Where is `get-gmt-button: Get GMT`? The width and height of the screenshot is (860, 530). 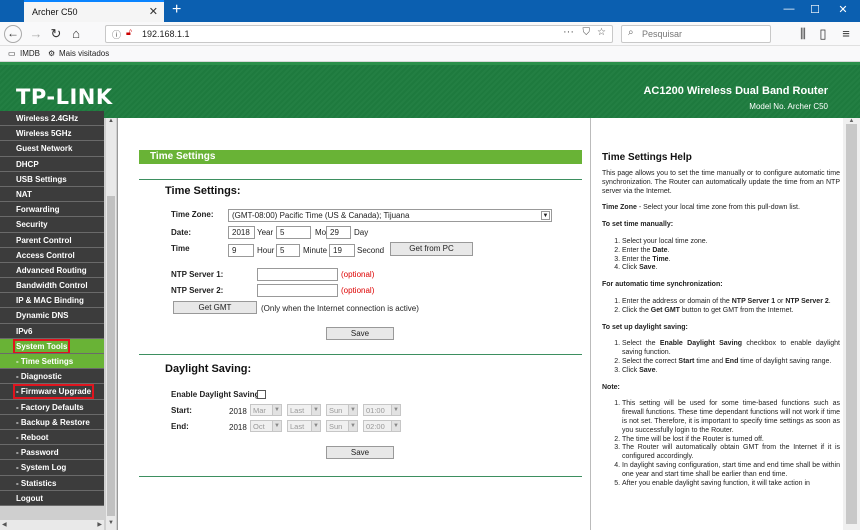 get-gmt-button: Get GMT is located at coordinates (215, 307).